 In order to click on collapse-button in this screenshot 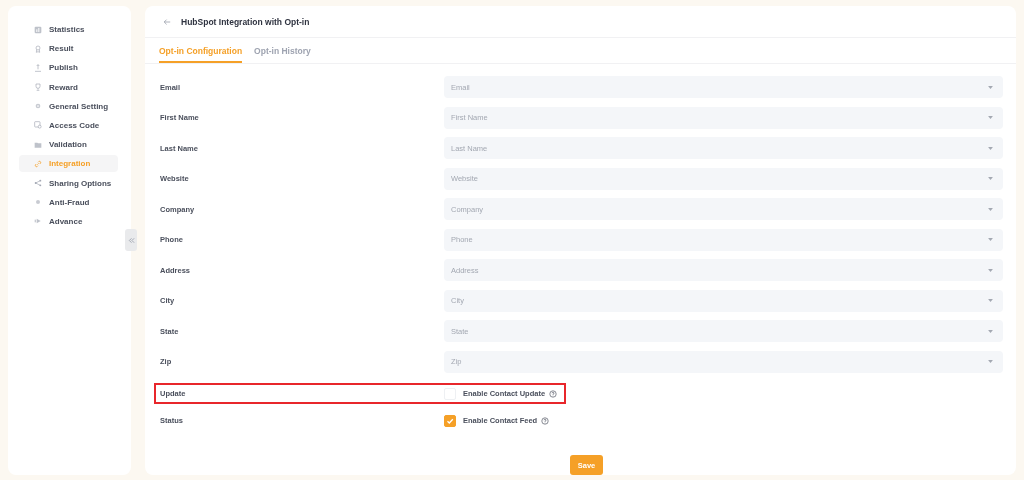, I will do `click(131, 240)`.